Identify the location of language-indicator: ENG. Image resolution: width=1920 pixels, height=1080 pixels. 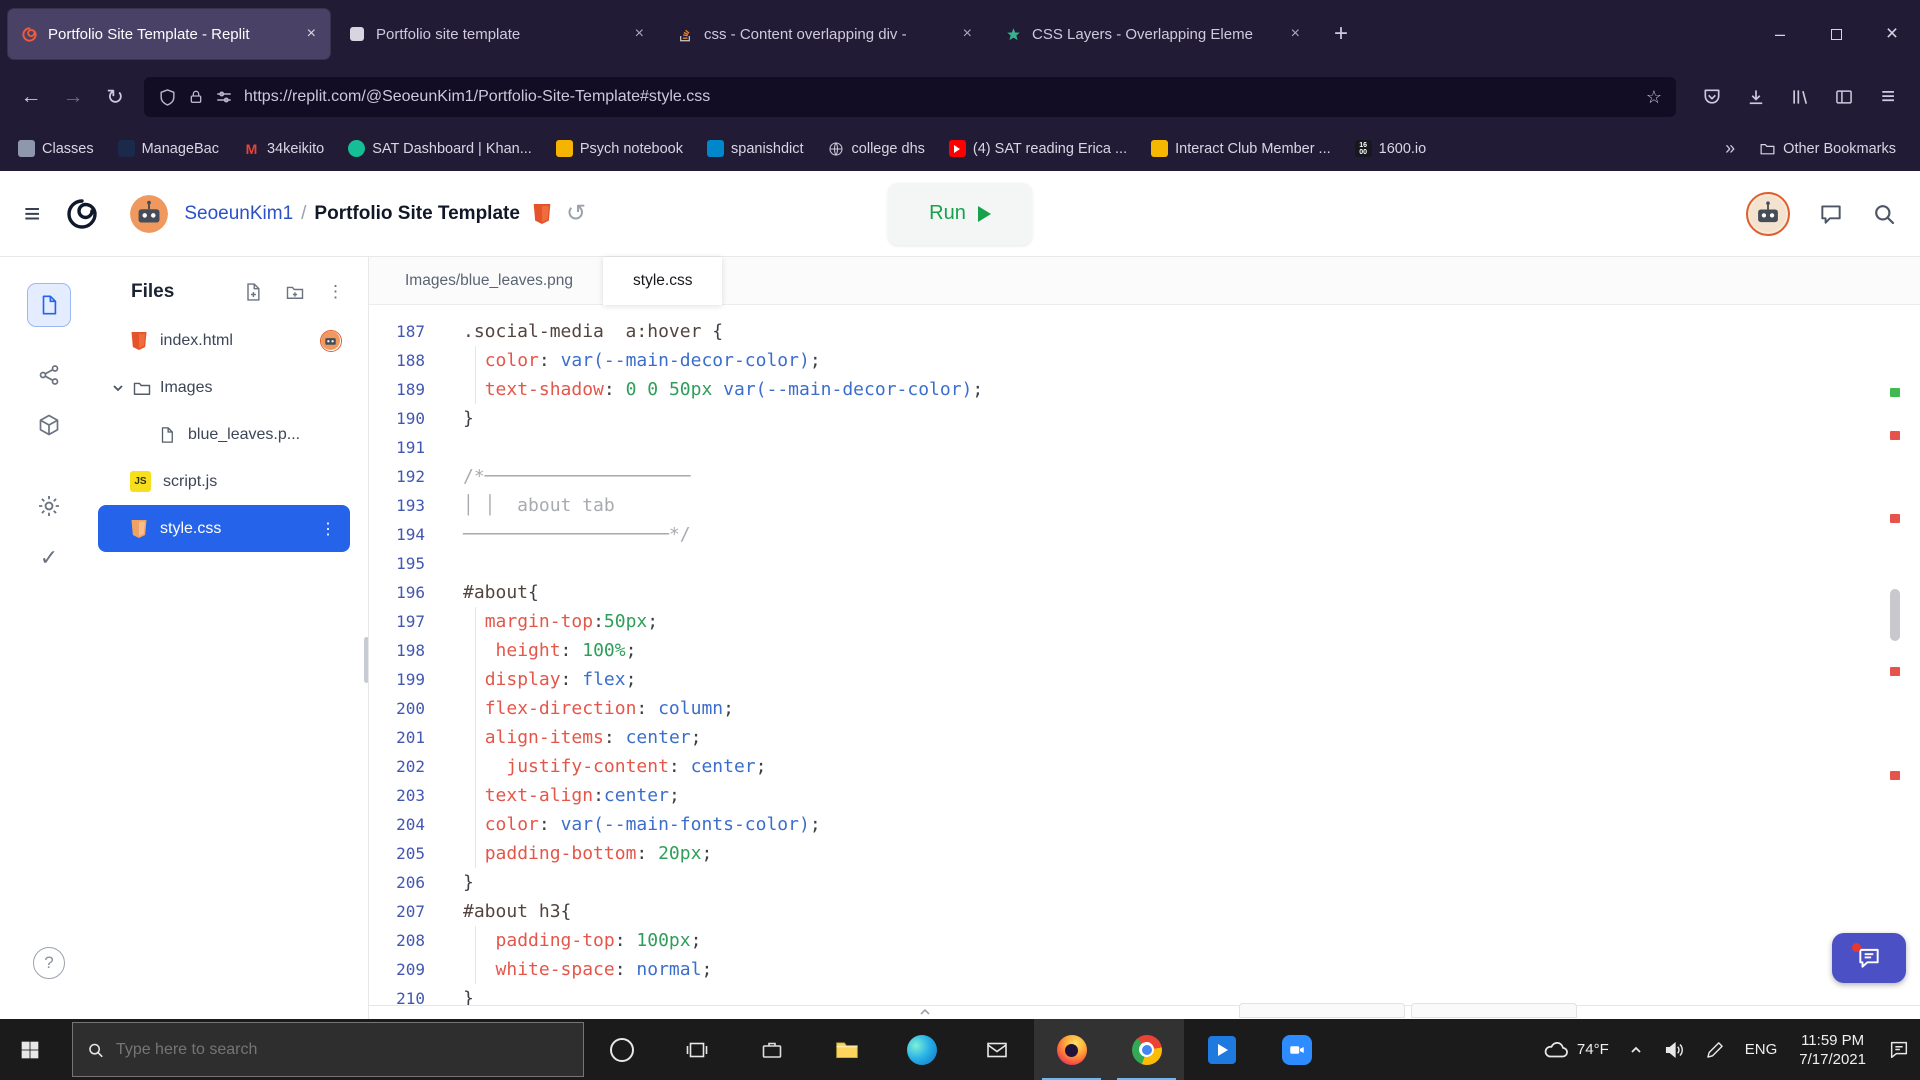
(1761, 1049).